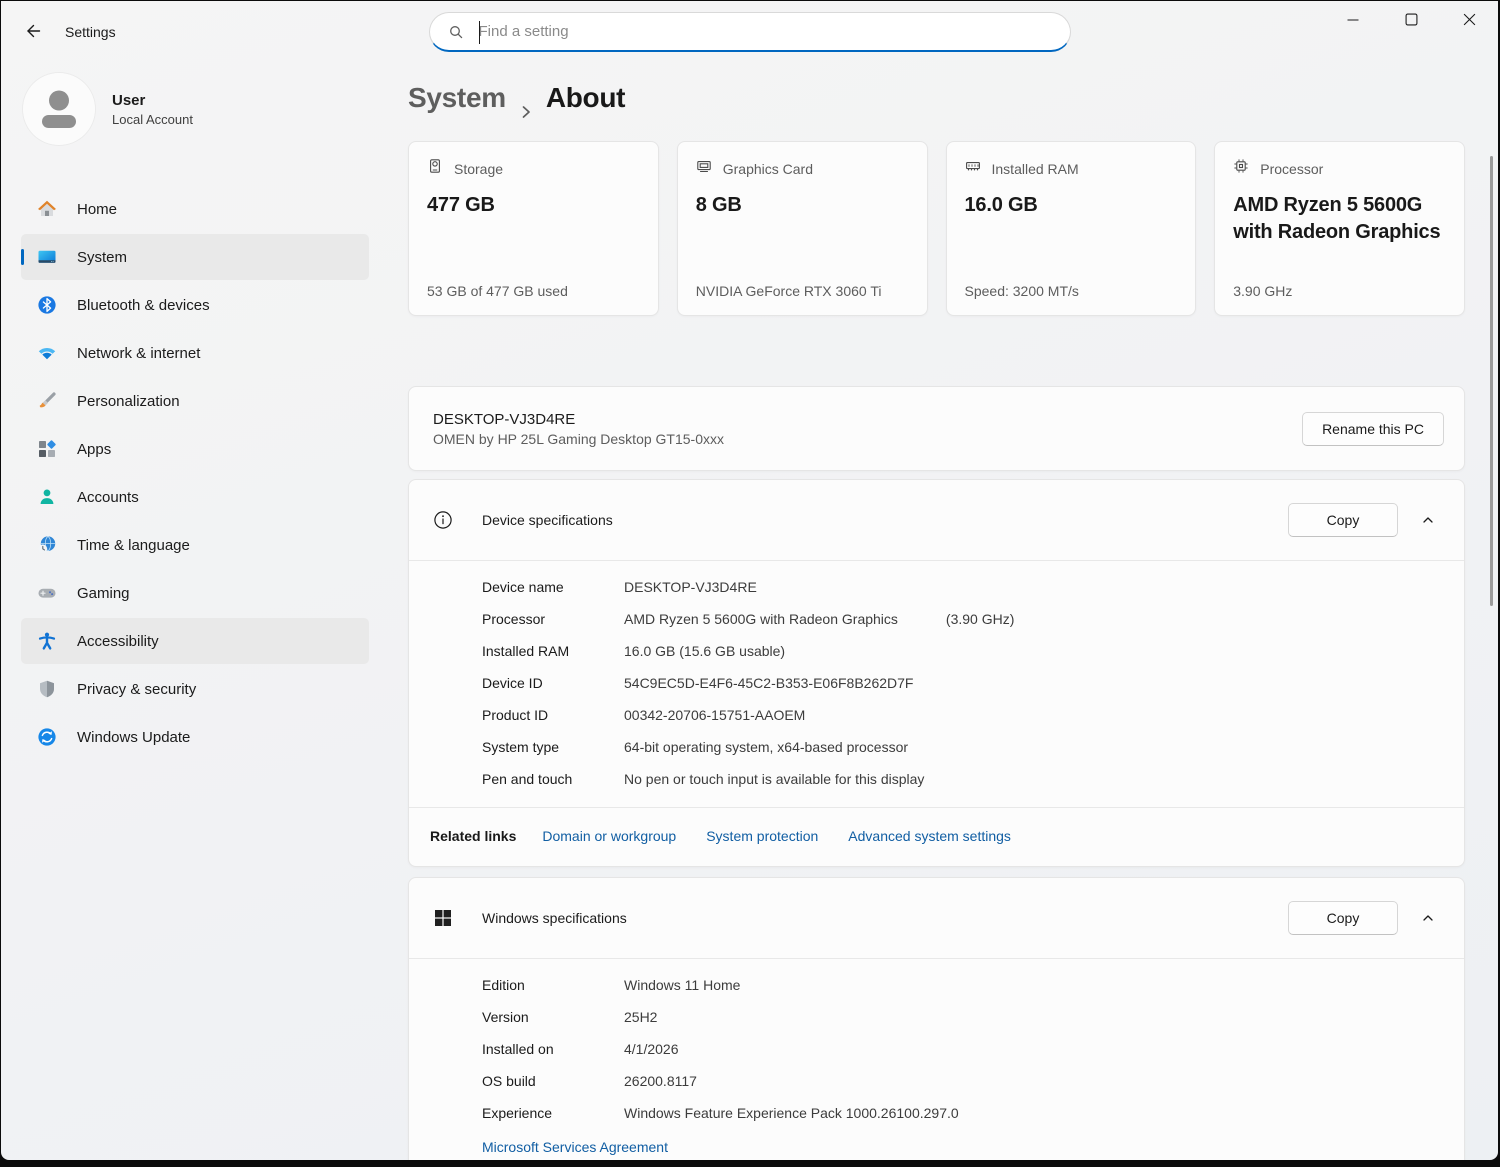 The height and width of the screenshot is (1167, 1500). What do you see at coordinates (504, 419) in the screenshot?
I see `device-name: DESKTOP-VJ3D4RE` at bounding box center [504, 419].